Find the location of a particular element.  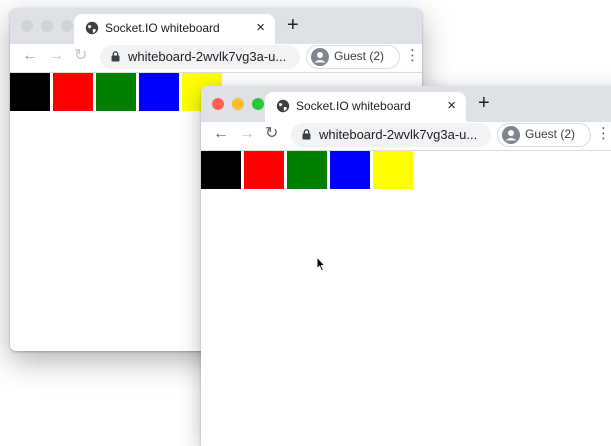

minimize-light is located at coordinates (238, 104).